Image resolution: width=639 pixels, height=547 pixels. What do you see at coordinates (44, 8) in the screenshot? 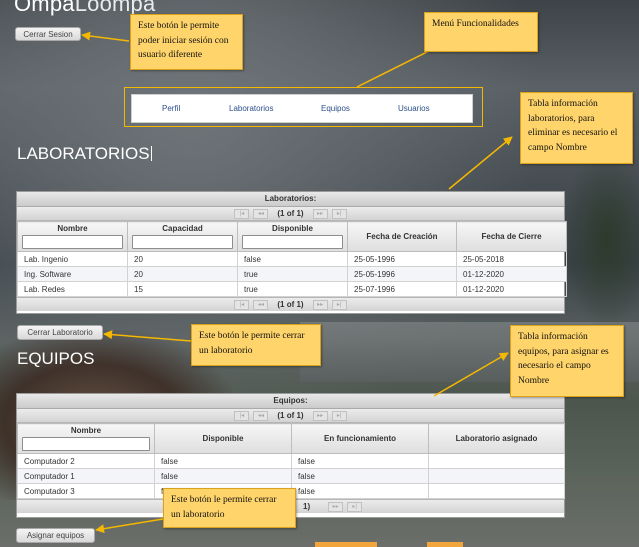
I see `app-title-bold: Ompa` at bounding box center [44, 8].